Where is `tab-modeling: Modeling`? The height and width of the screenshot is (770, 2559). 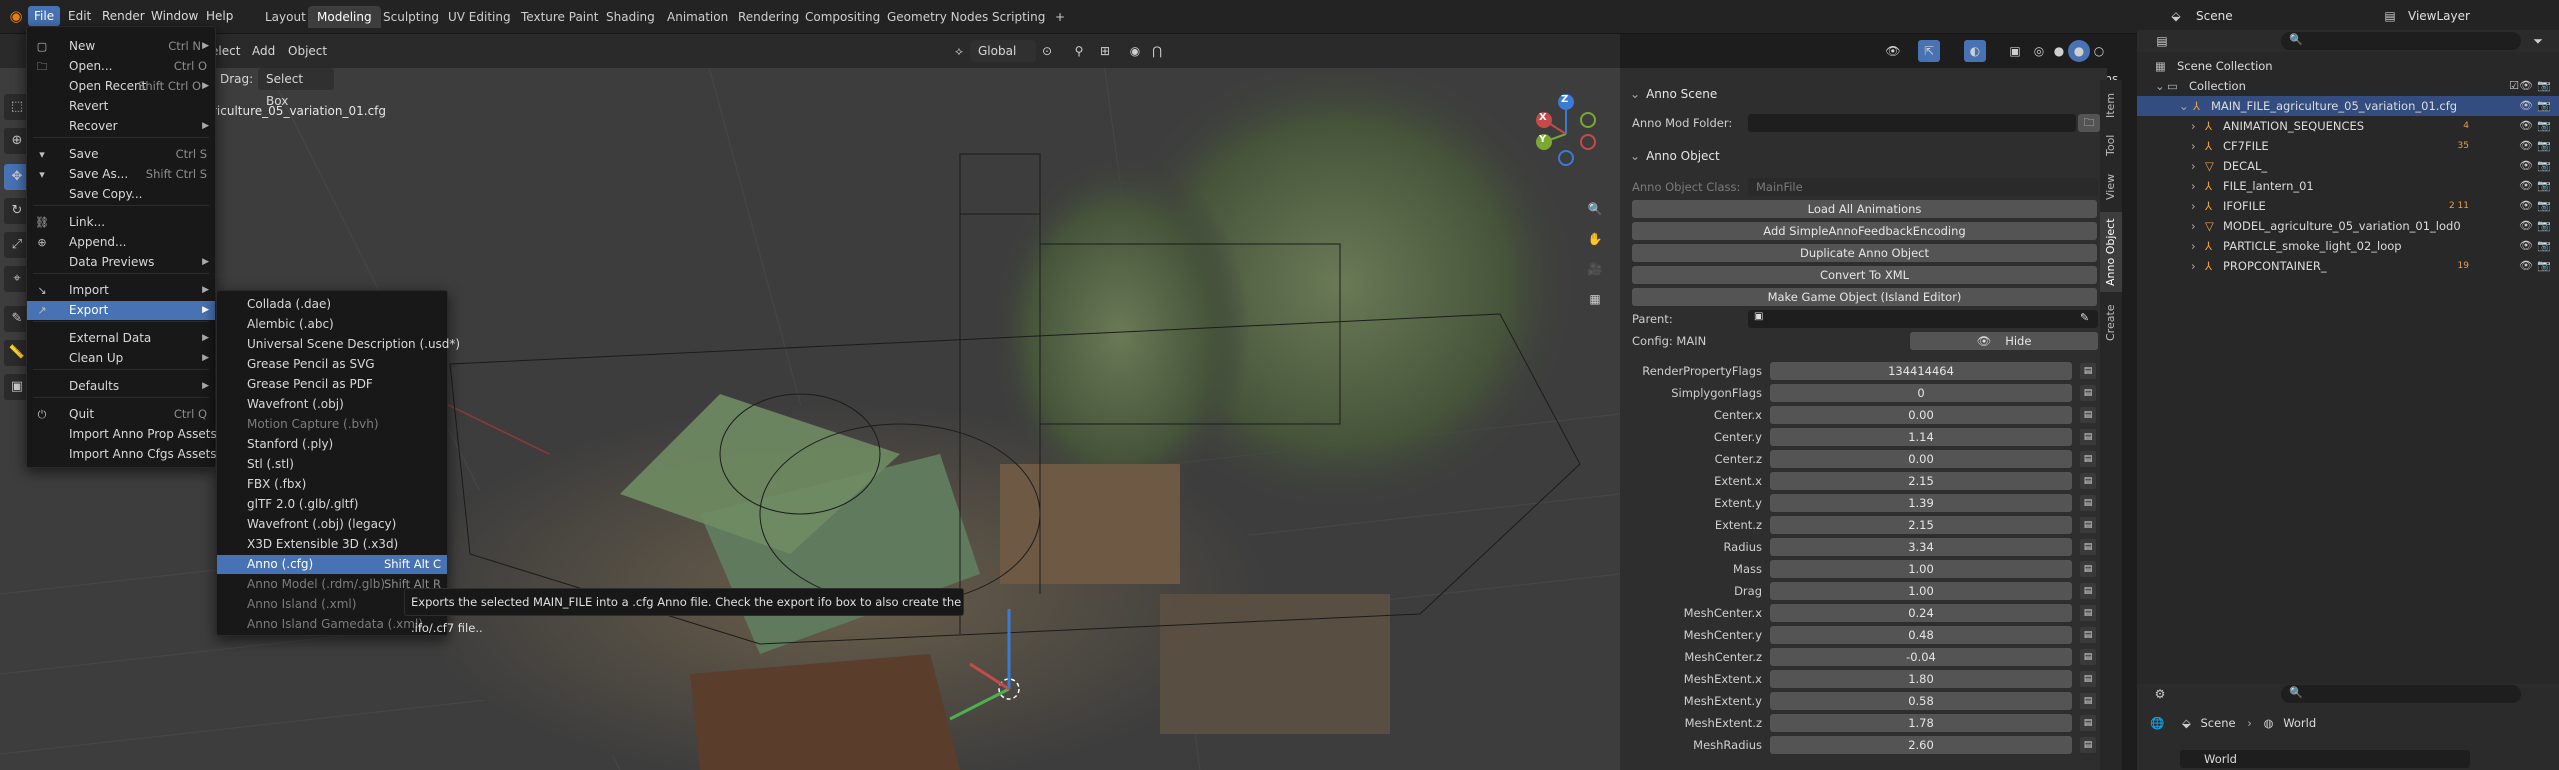
tab-modeling: Modeling is located at coordinates (344, 17).